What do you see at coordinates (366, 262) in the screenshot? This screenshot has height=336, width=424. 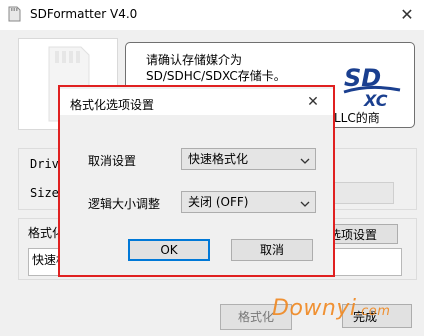 I see `option-result-box` at bounding box center [366, 262].